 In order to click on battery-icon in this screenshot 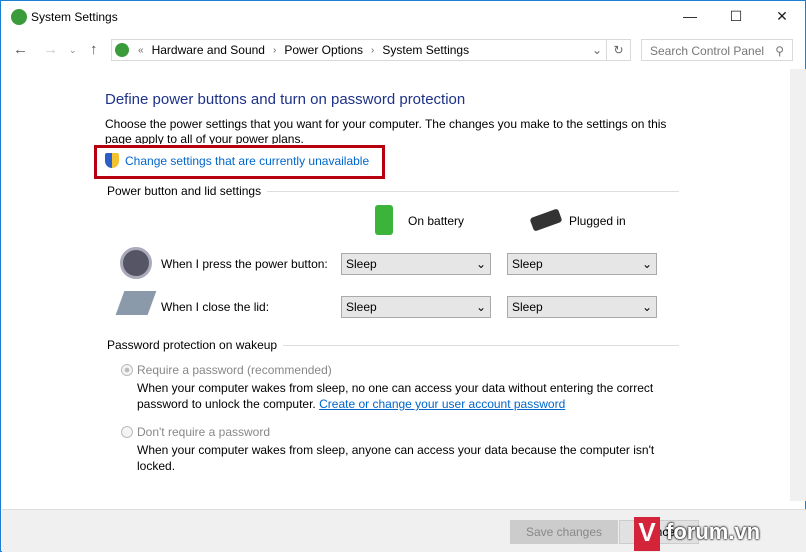, I will do `click(384, 220)`.